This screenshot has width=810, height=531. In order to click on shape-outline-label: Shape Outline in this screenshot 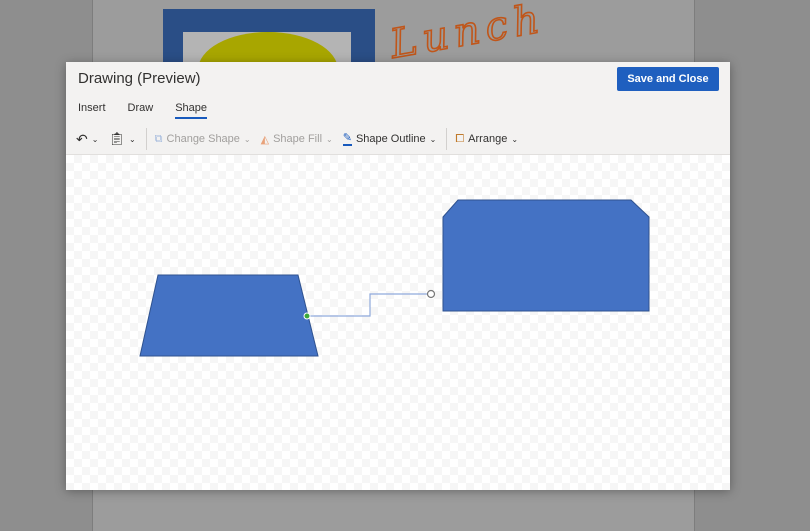, I will do `click(390, 139)`.